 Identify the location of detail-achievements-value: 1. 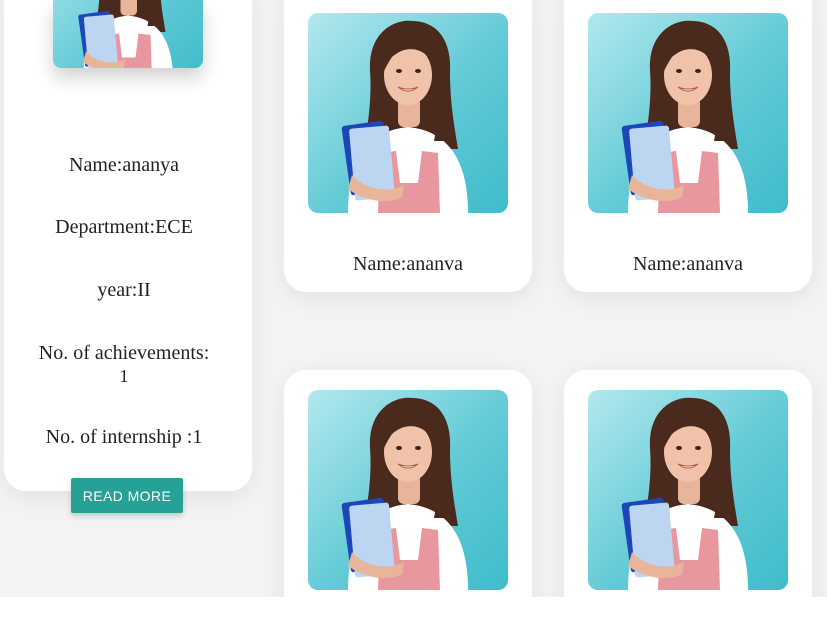
(124, 376).